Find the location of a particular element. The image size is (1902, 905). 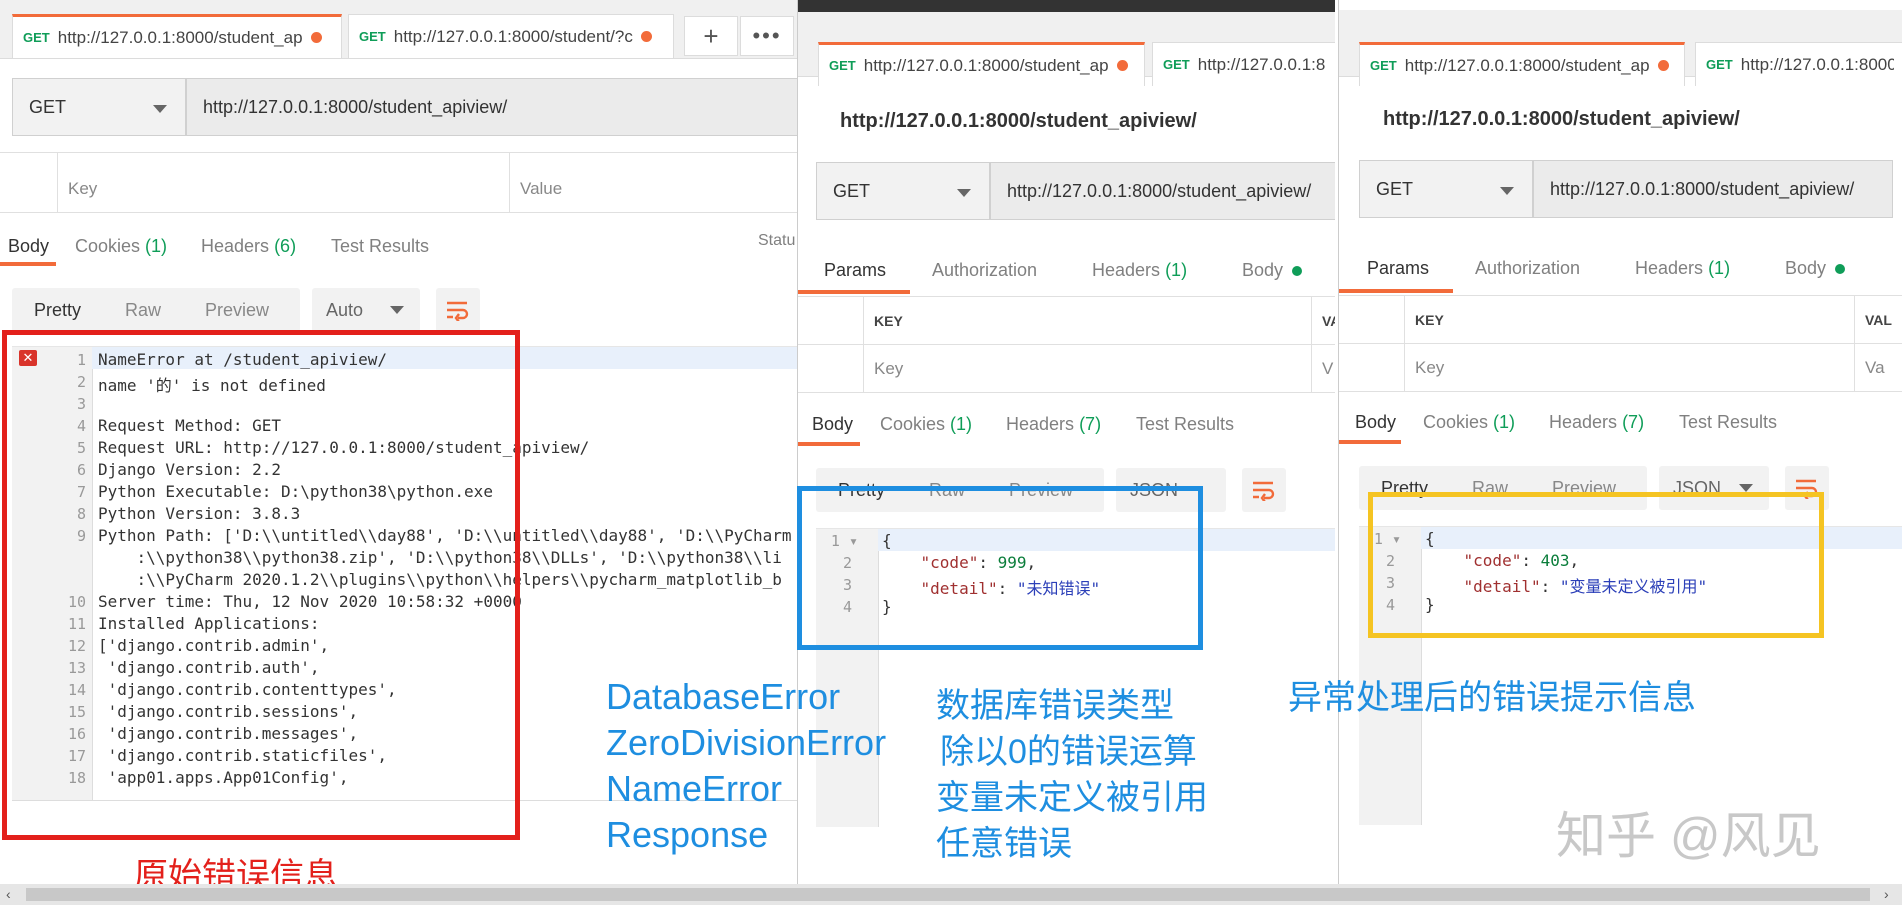

value-placeholder: Value is located at coordinates (541, 188).